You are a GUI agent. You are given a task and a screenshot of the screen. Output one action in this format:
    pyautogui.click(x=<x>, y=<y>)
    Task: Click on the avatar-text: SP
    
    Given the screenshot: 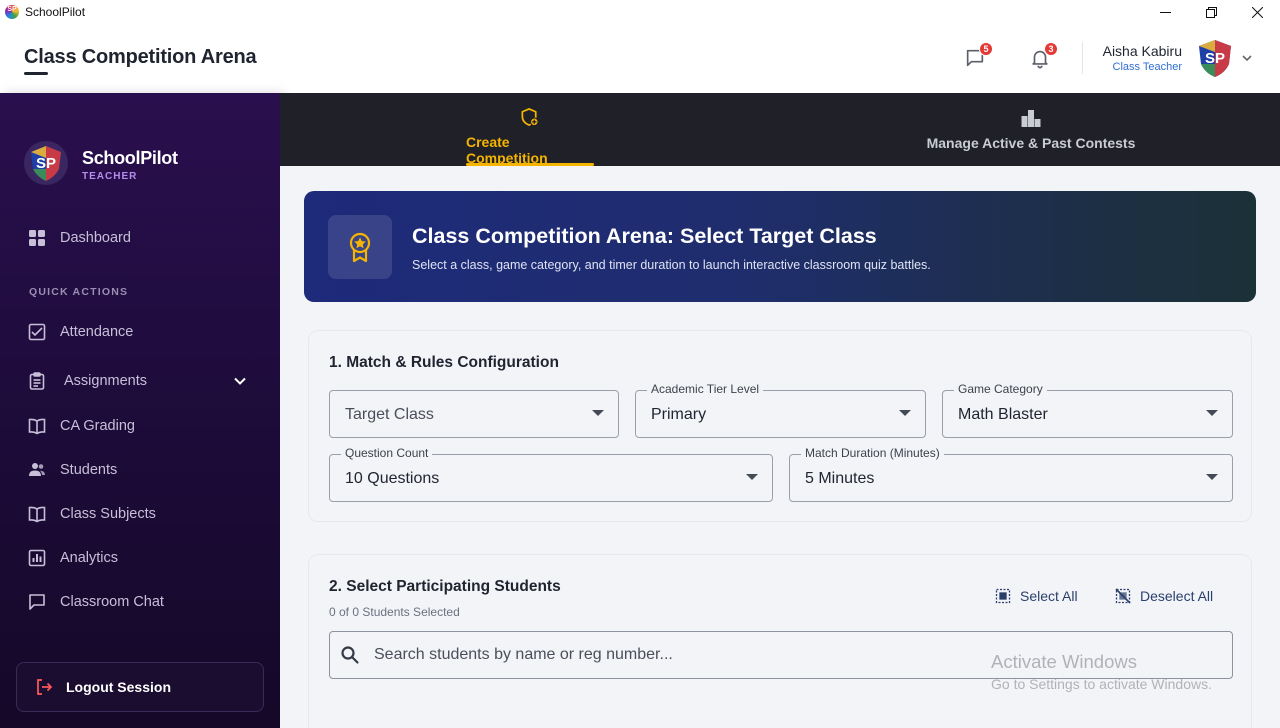 What is the action you would take?
    pyautogui.click(x=1215, y=58)
    